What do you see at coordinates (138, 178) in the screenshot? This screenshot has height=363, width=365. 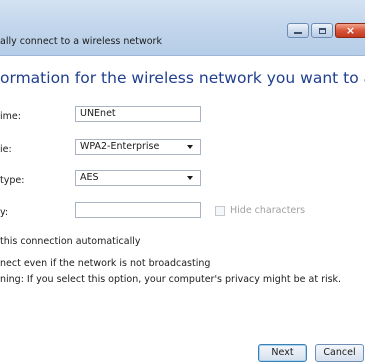 I see `encryption-type-select: AES` at bounding box center [138, 178].